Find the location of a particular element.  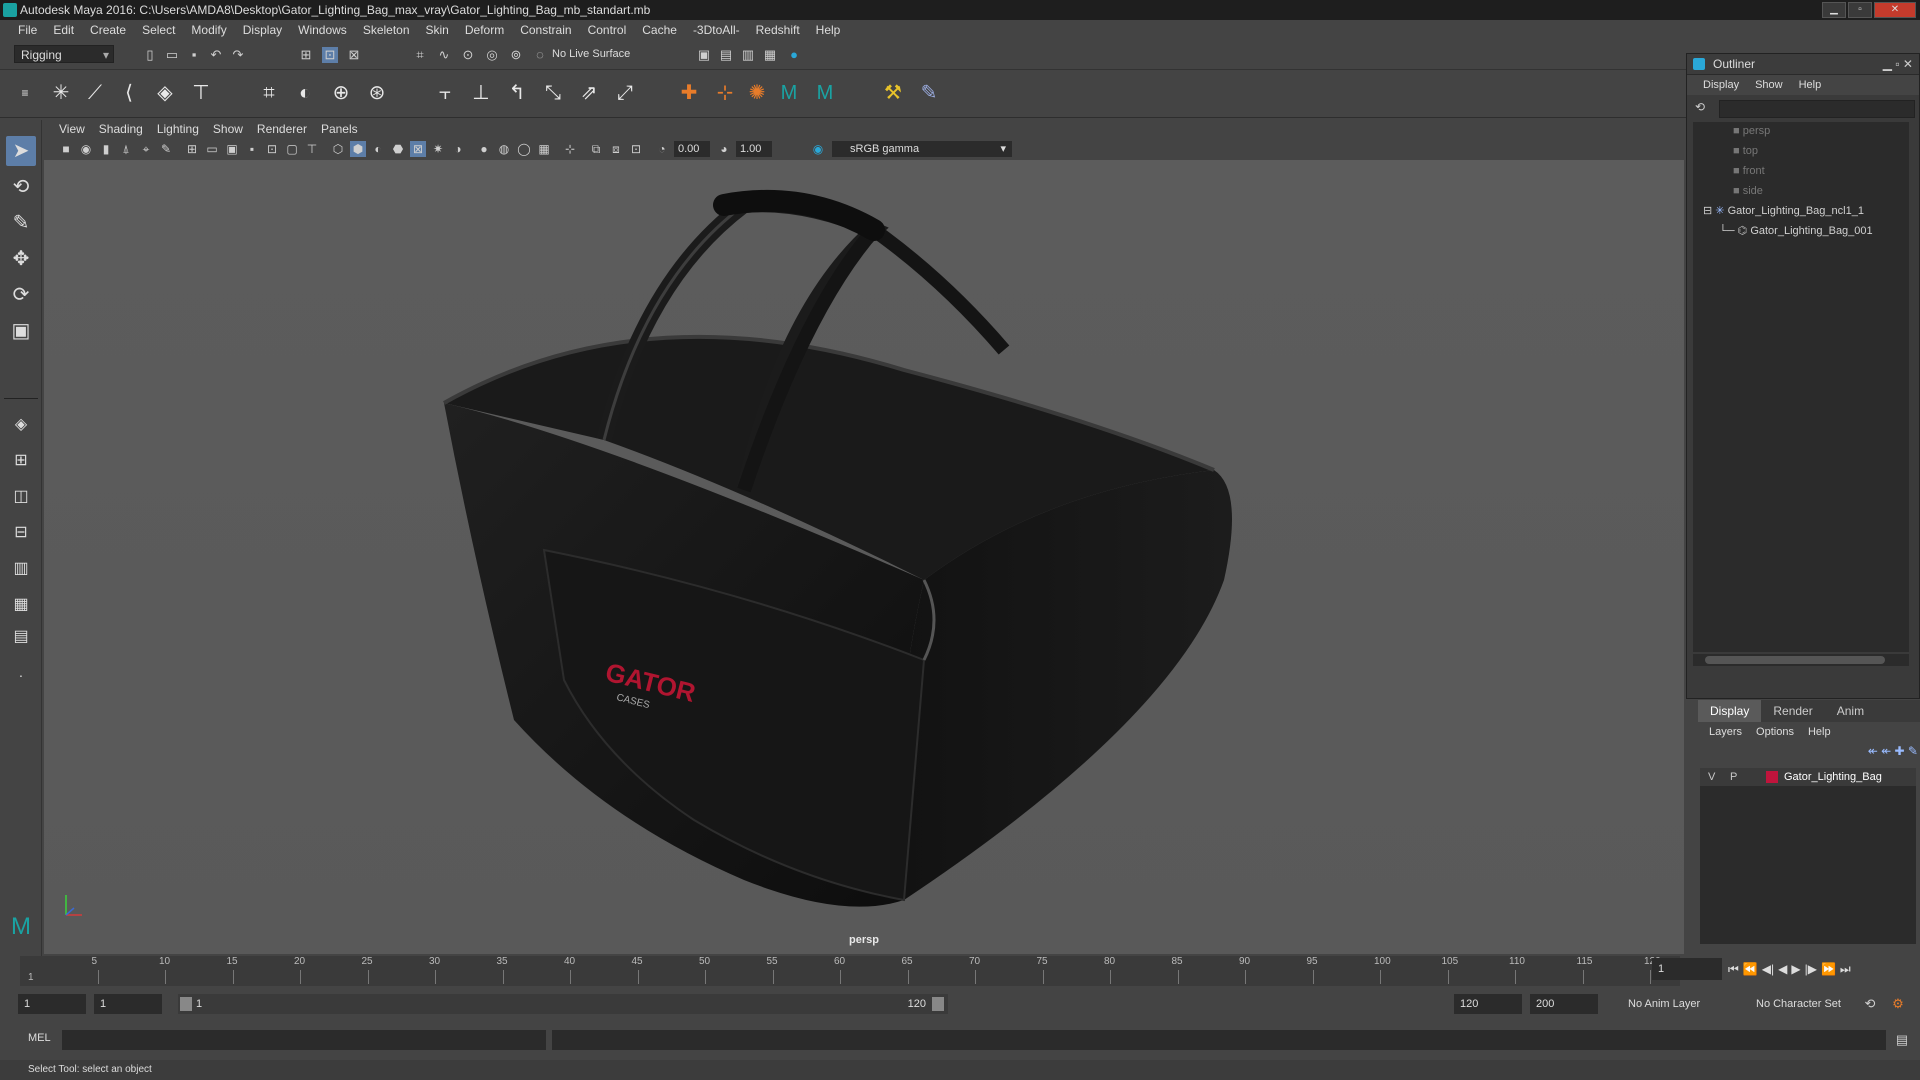

layer-visibility: V is located at coordinates (1711, 777).